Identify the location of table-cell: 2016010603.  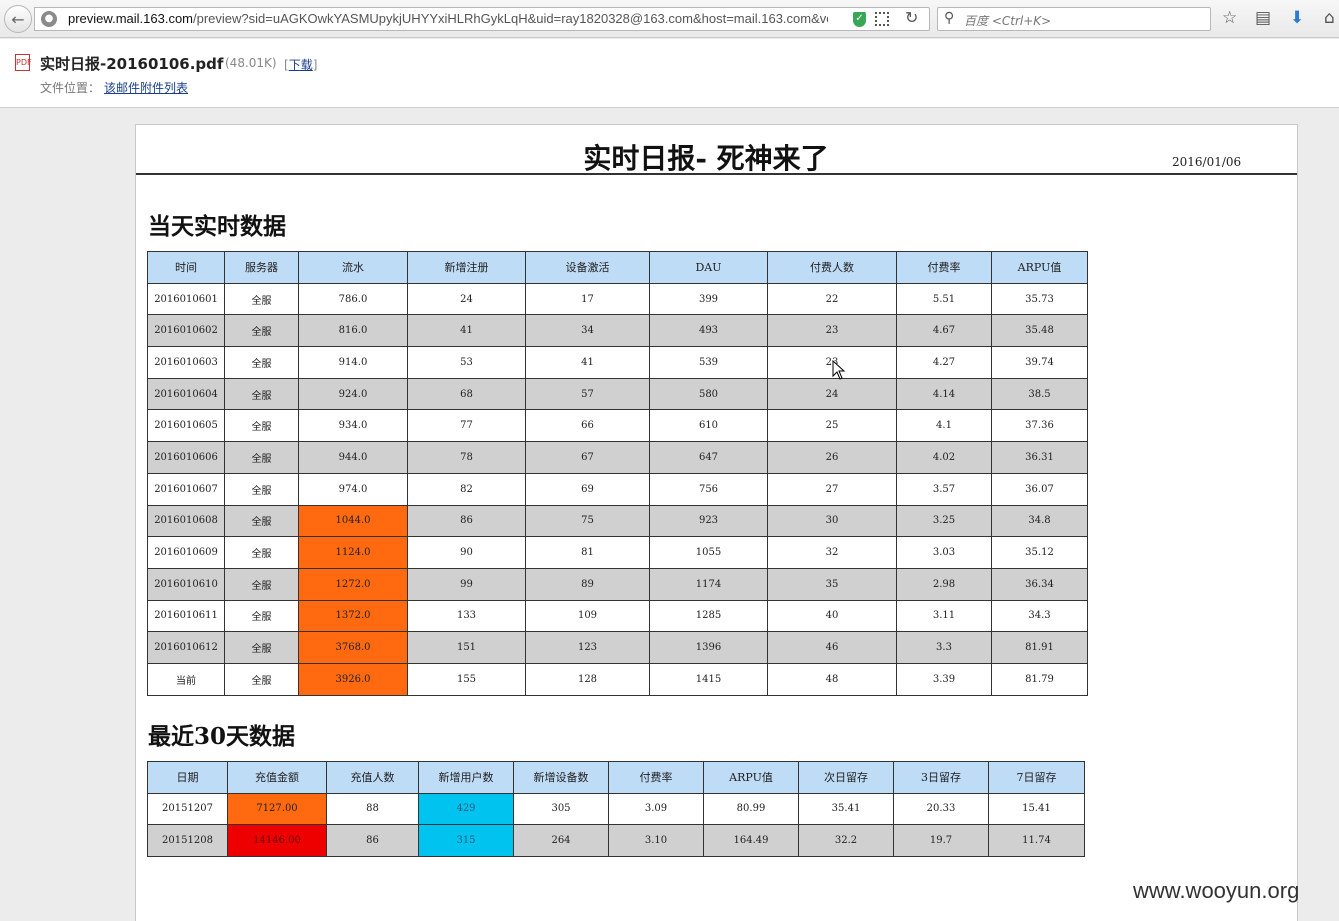
(186, 362).